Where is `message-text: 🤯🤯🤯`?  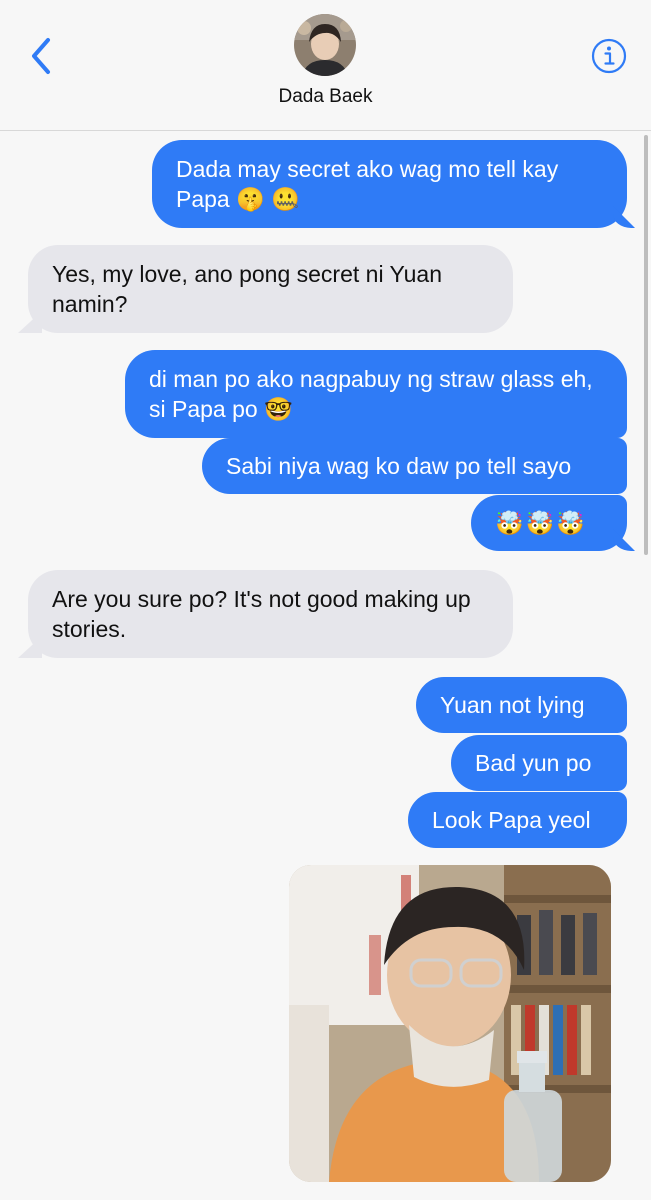
message-text: 🤯🤯🤯 is located at coordinates (541, 523).